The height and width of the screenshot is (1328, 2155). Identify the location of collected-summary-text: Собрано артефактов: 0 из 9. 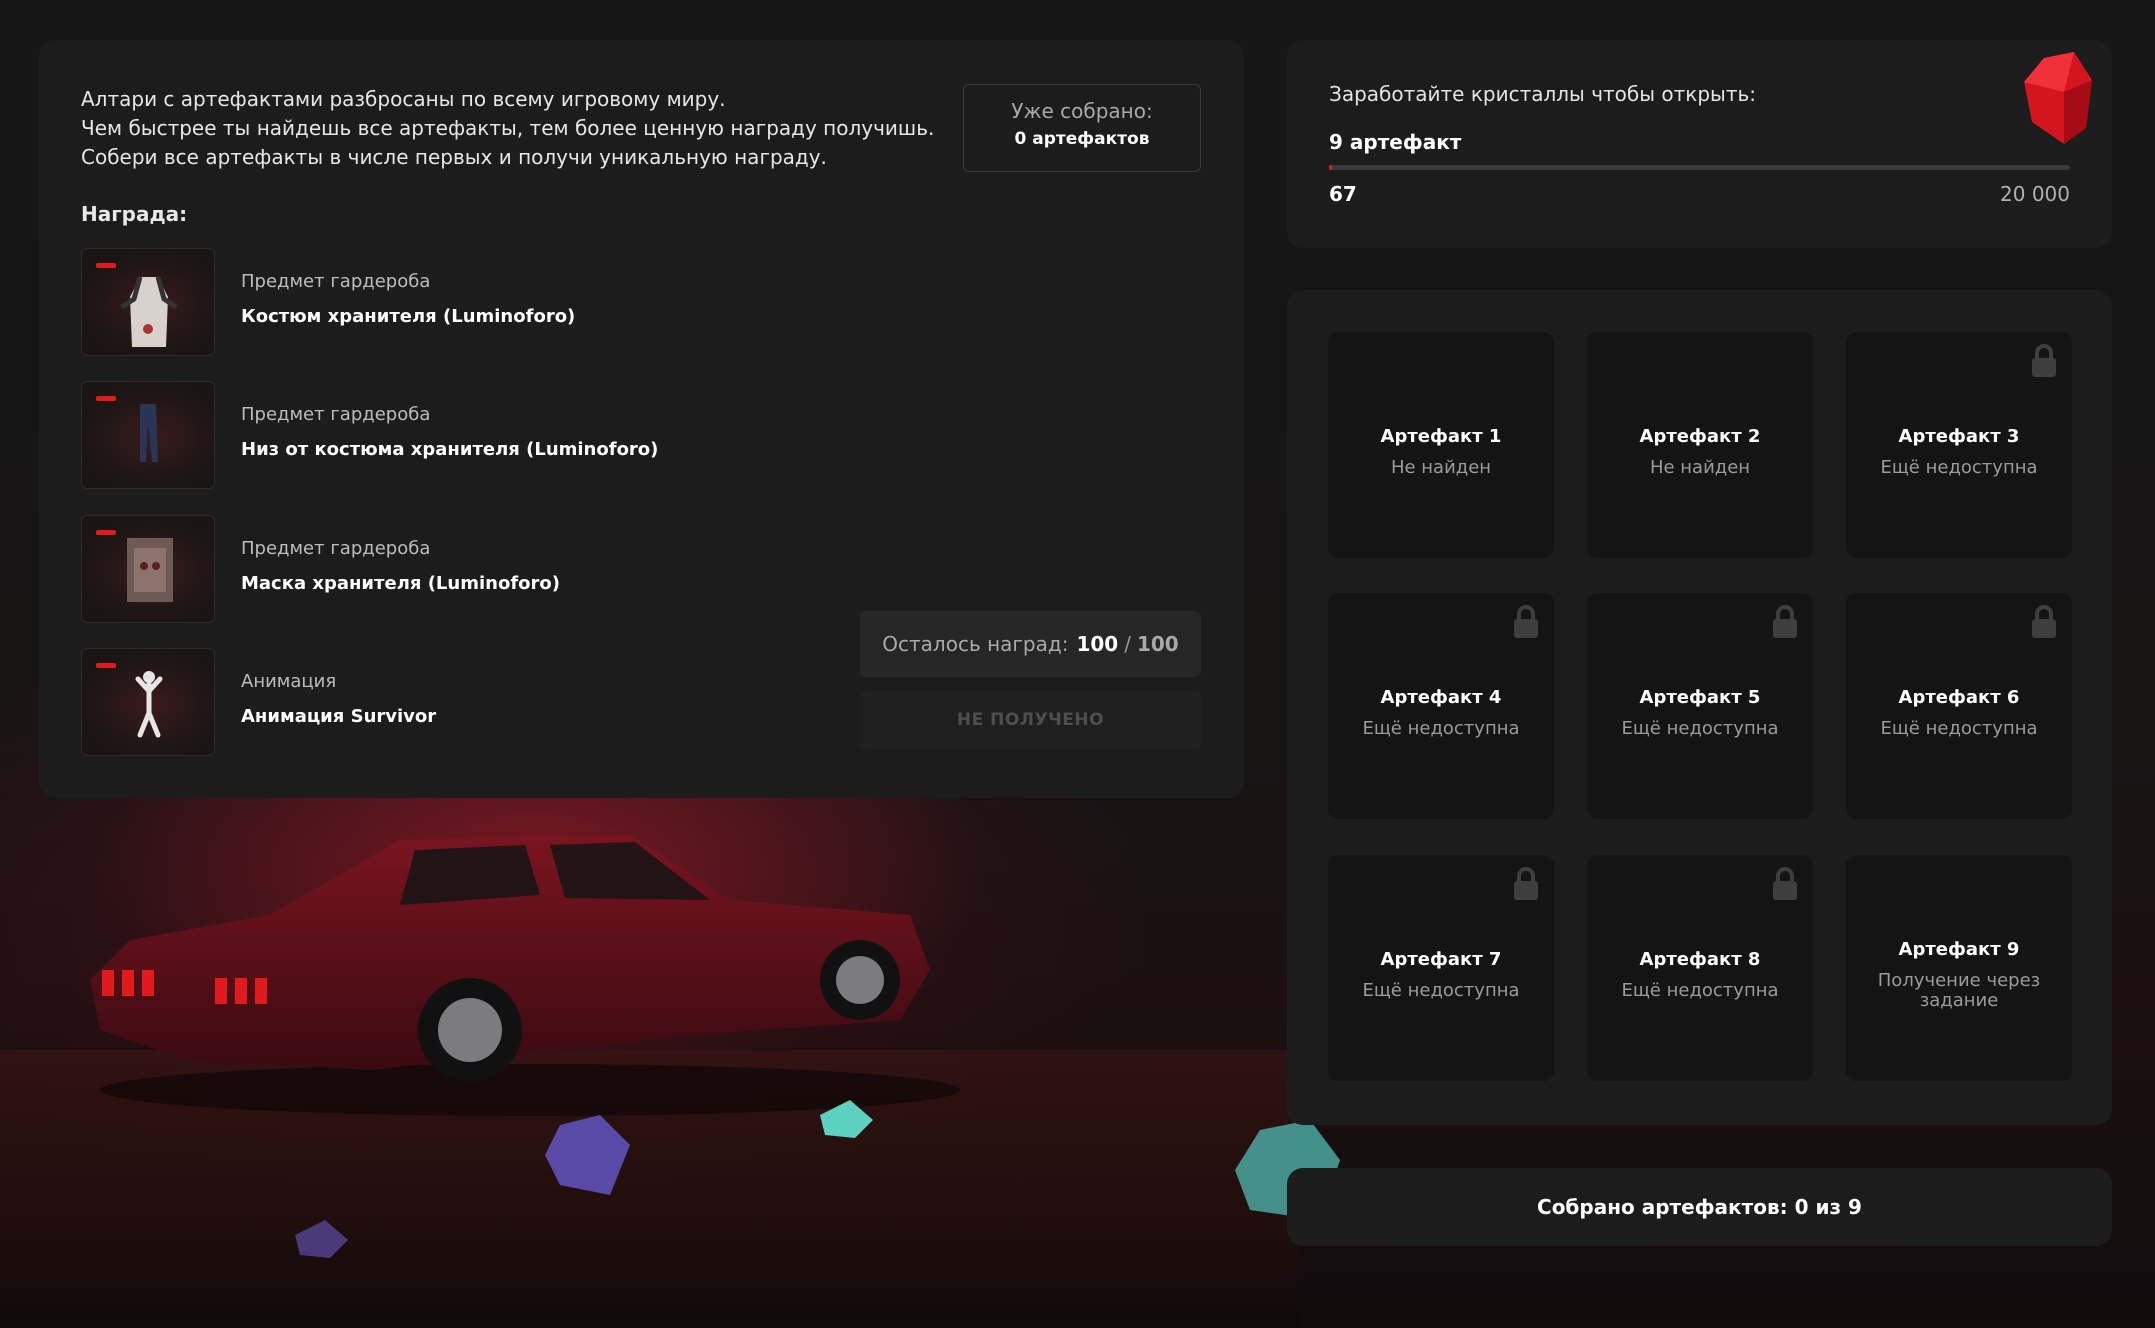
(1699, 1207).